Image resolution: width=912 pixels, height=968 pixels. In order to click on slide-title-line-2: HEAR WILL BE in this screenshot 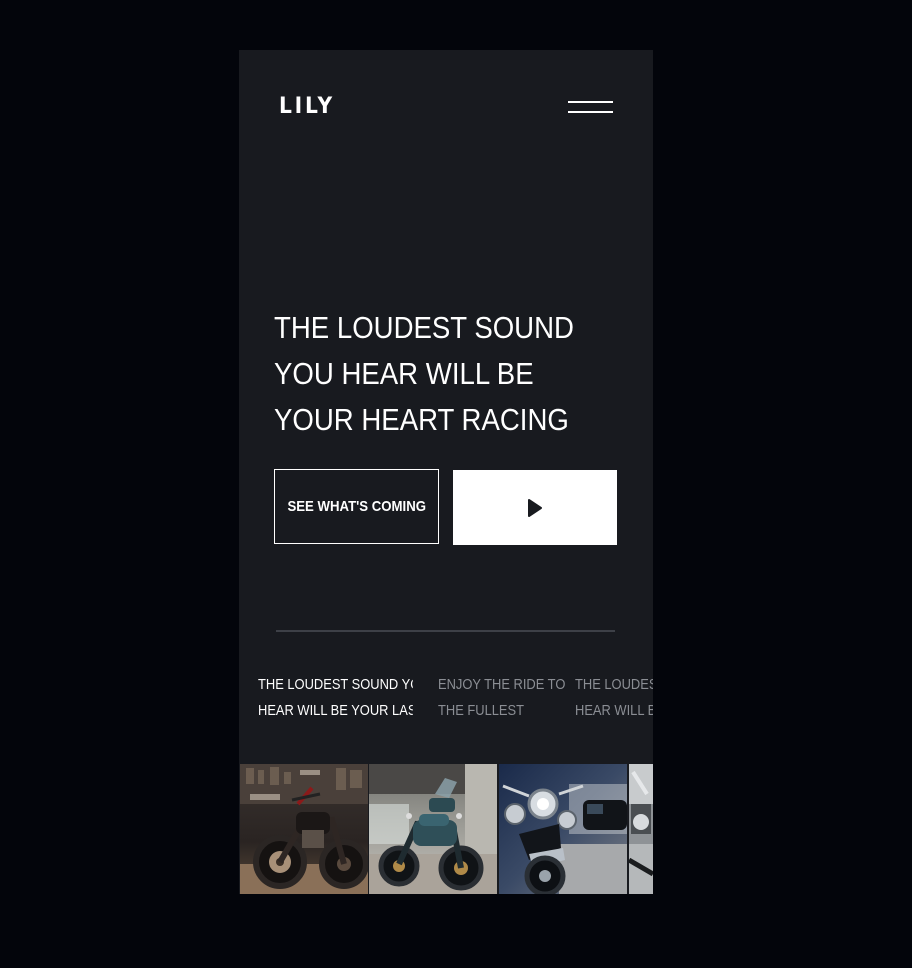, I will do `click(614, 710)`.